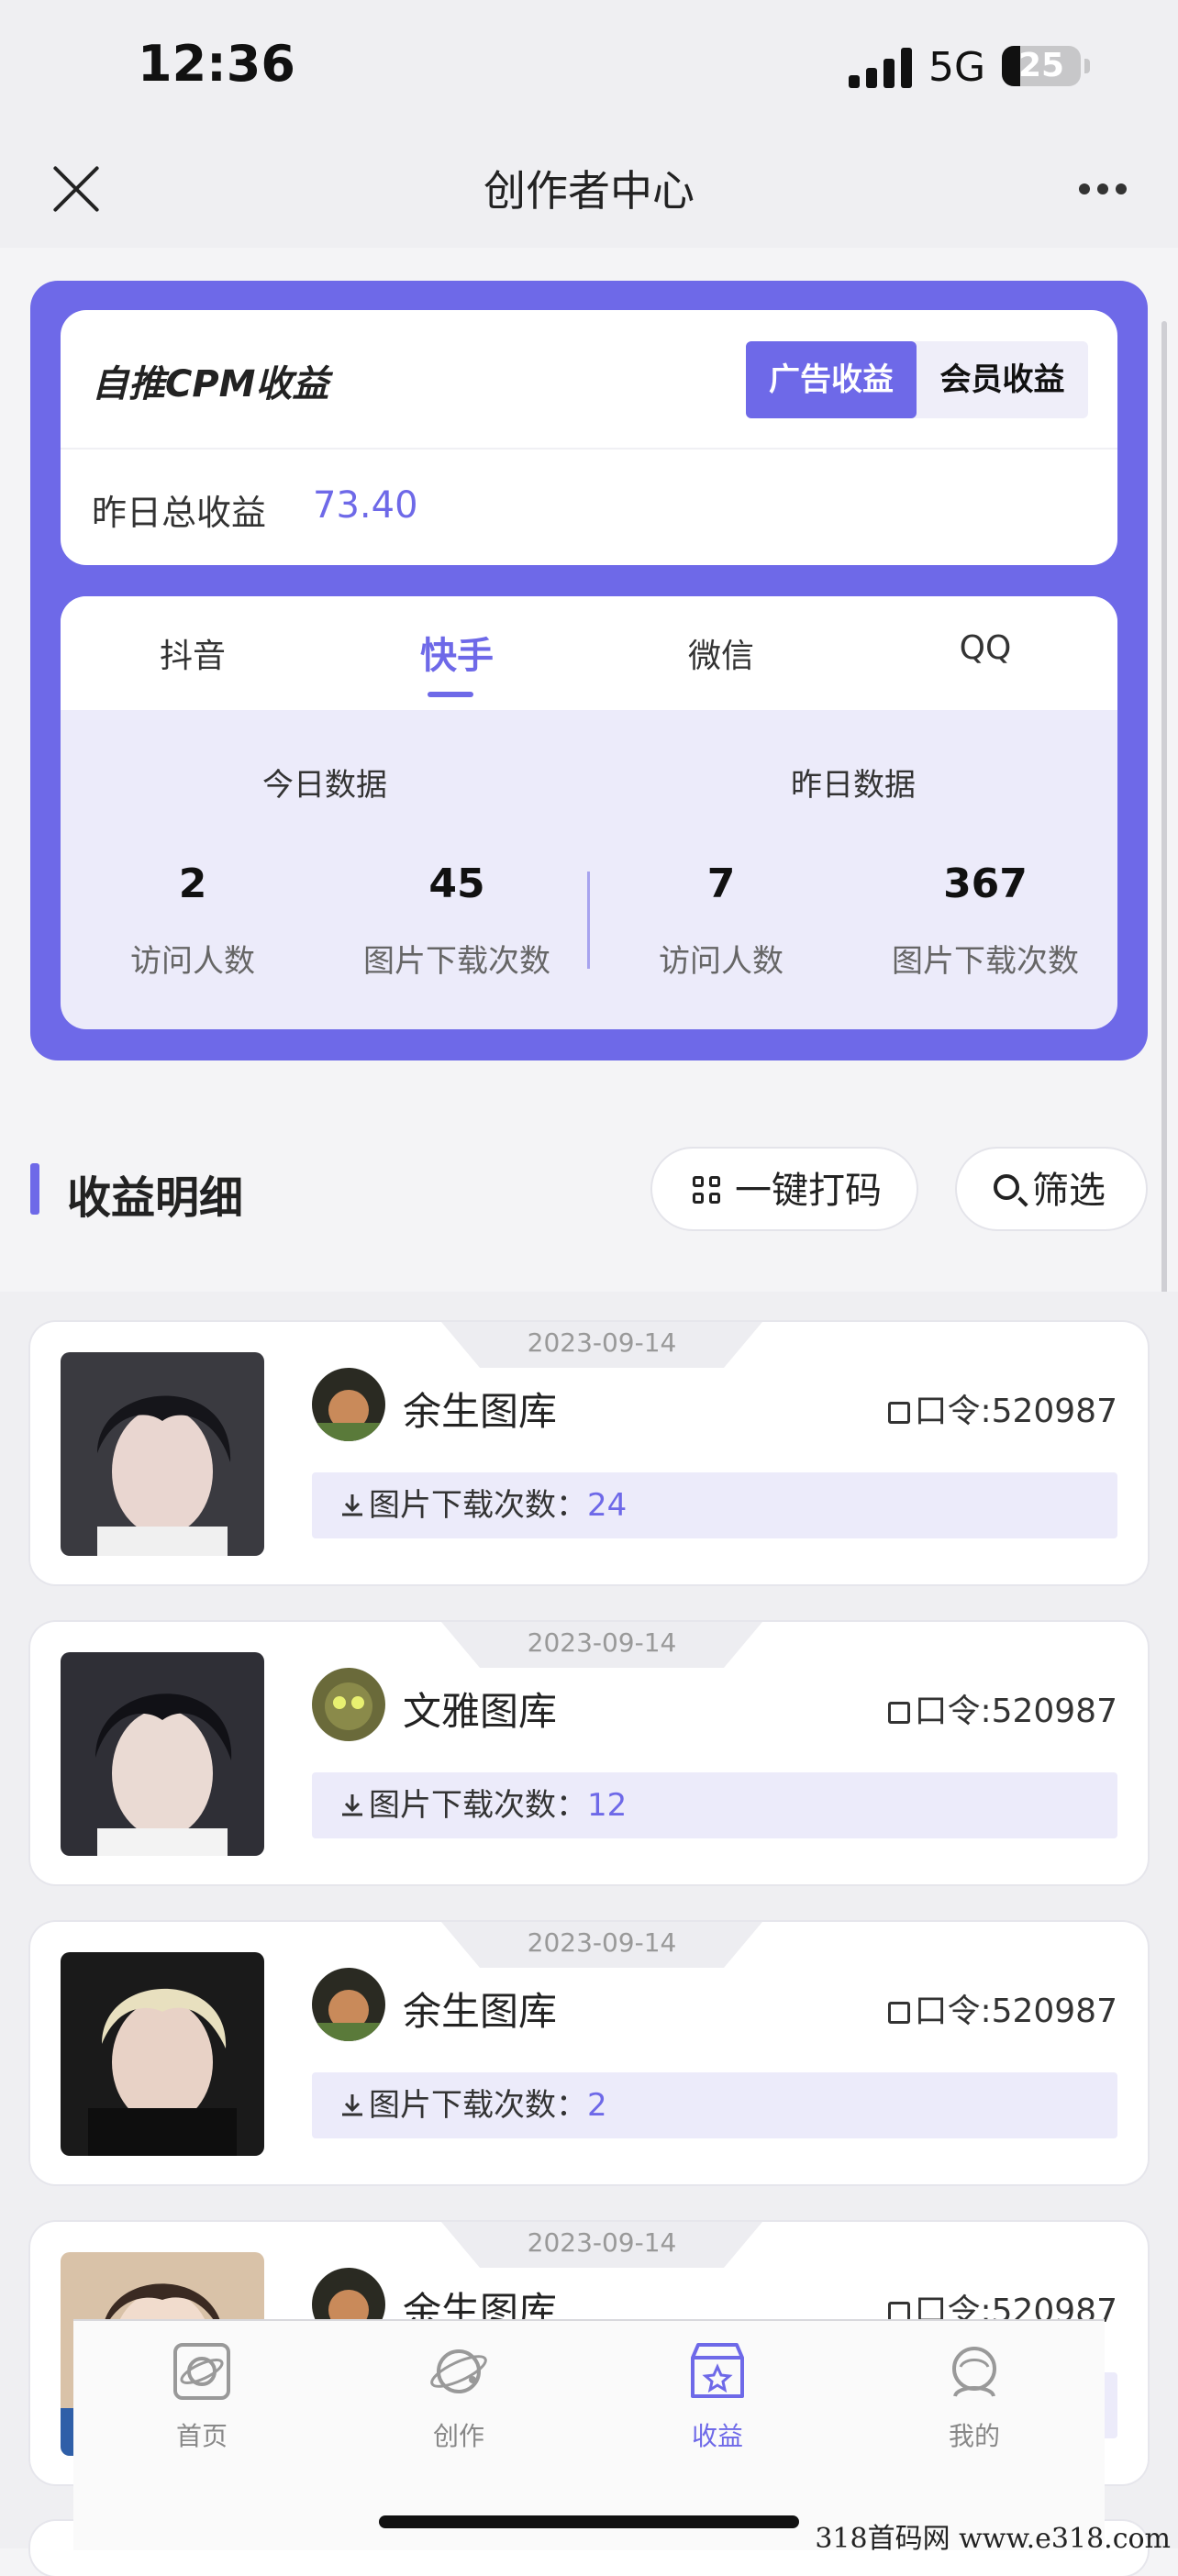  I want to click on orbit-icon, so click(459, 2371).